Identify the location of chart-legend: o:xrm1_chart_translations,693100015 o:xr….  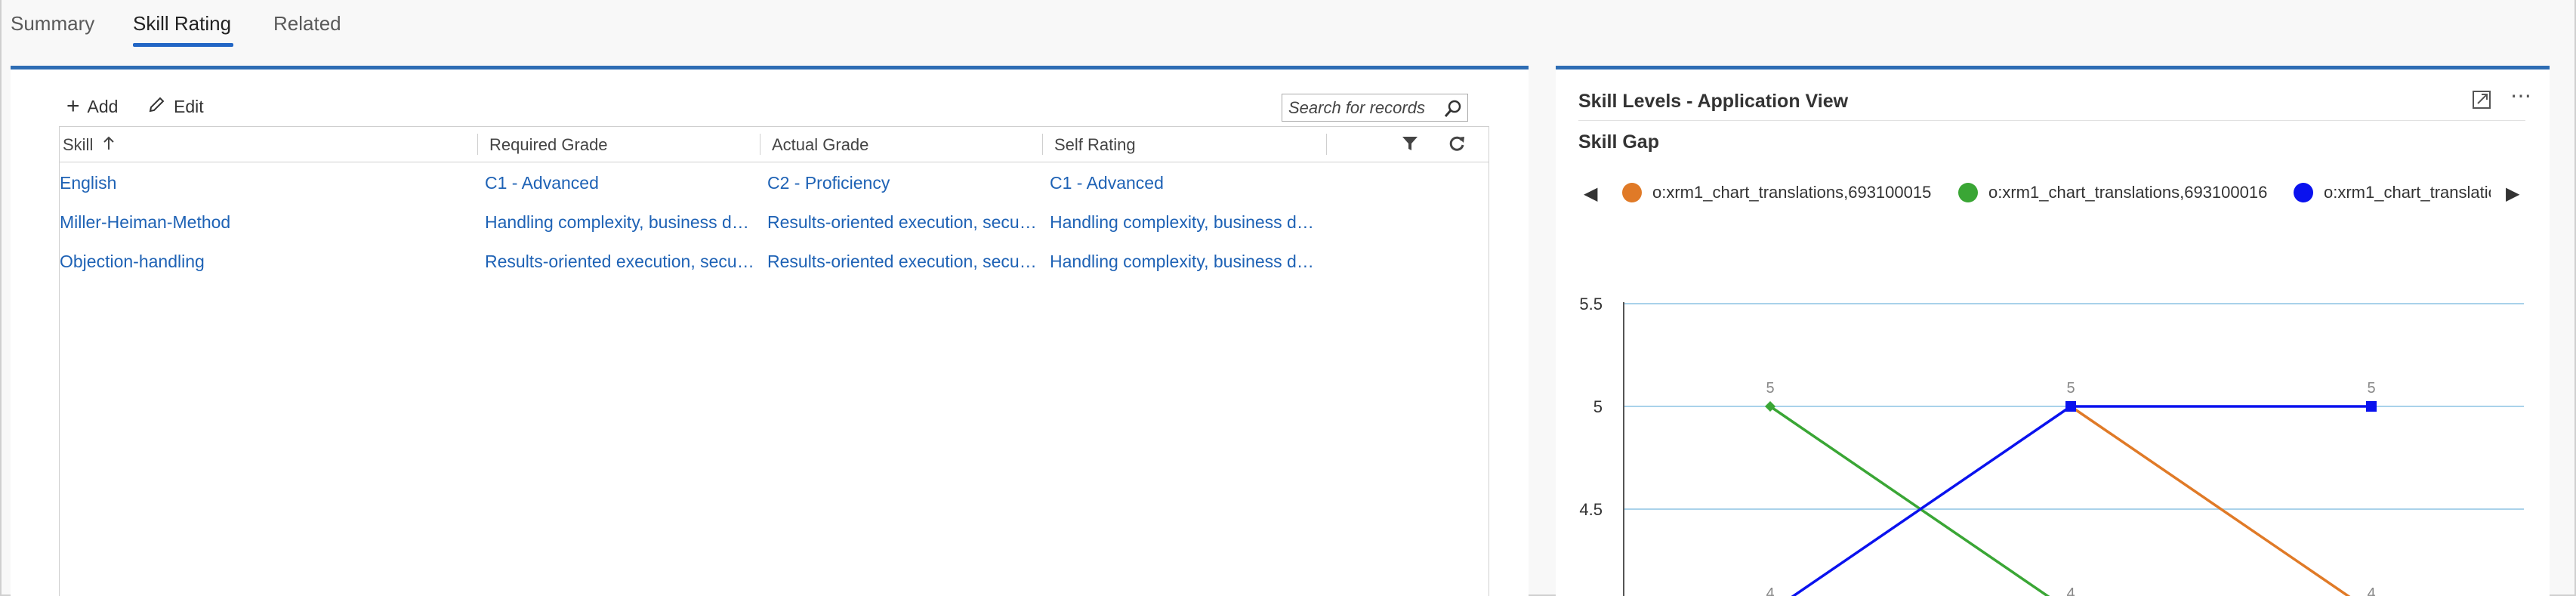
(2056, 198).